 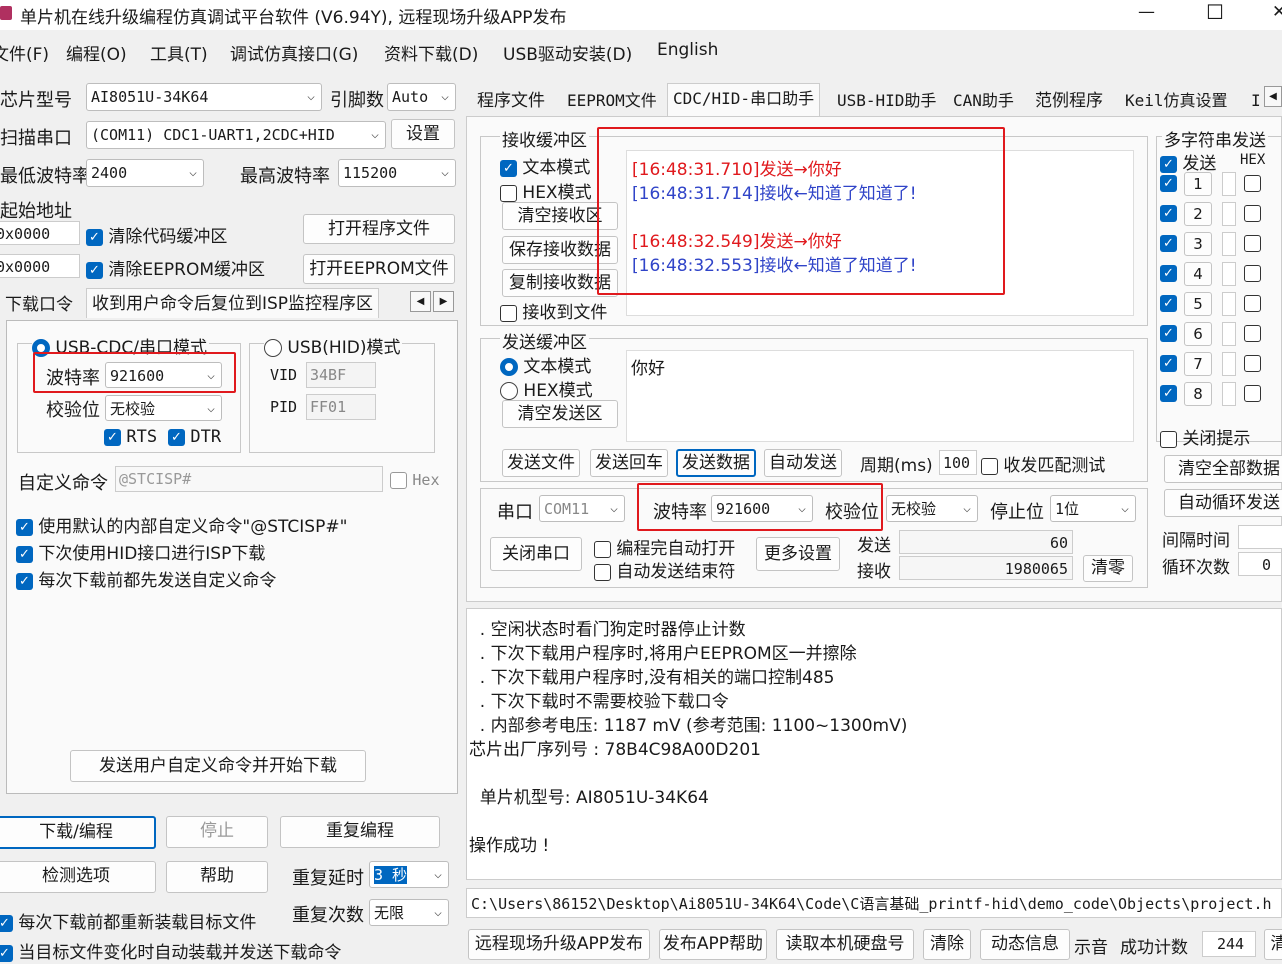 I want to click on auto-end-checkbox: 自动发送结束符, so click(x=664, y=569).